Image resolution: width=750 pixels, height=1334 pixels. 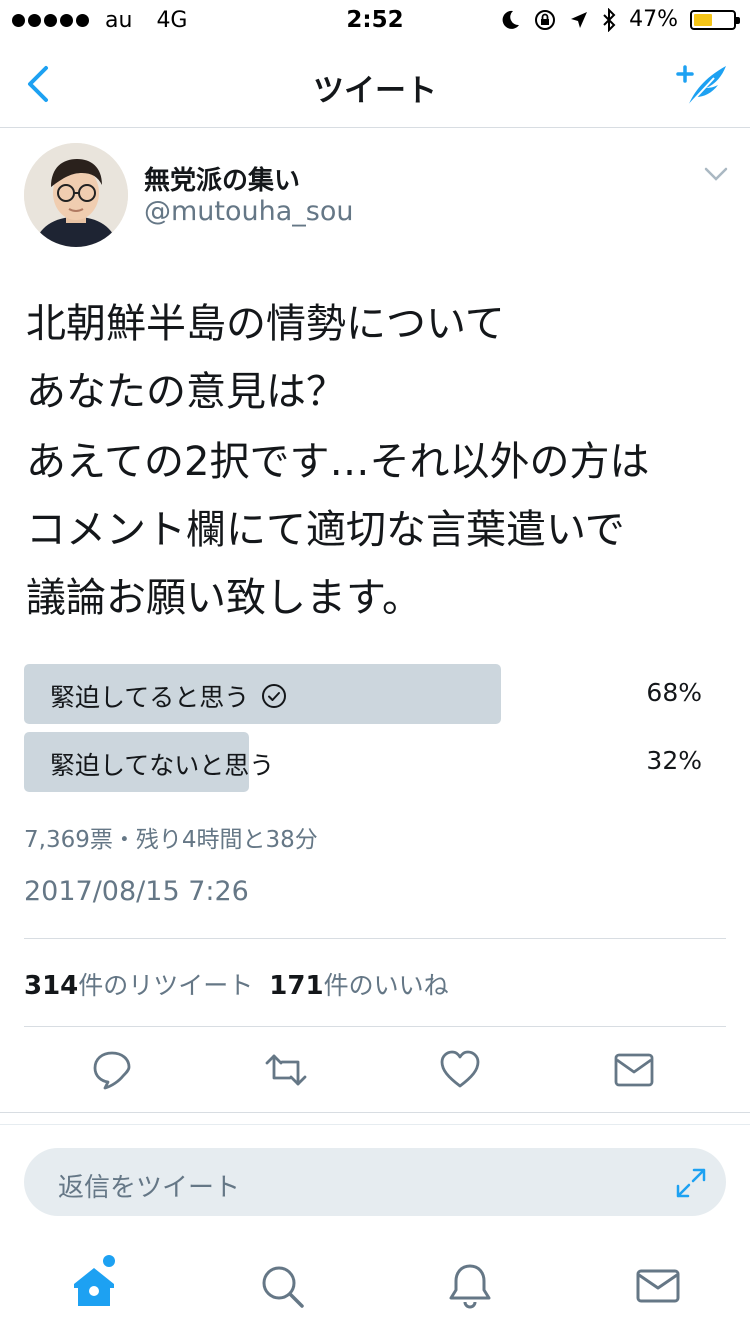 What do you see at coordinates (579, 19) in the screenshot?
I see `location-icon` at bounding box center [579, 19].